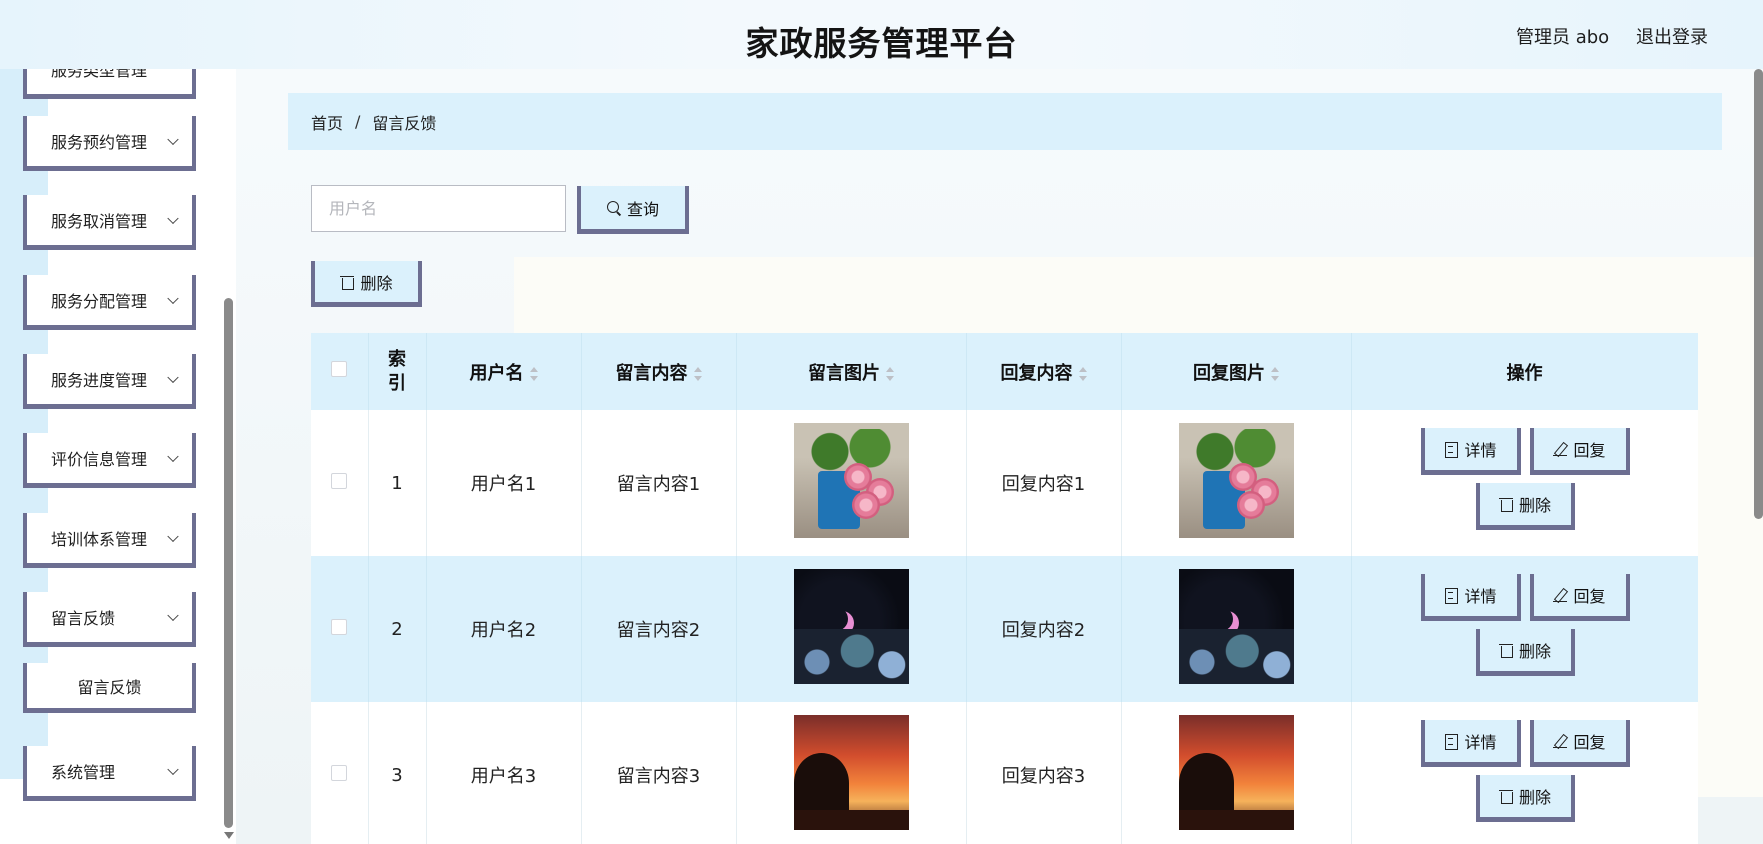 This screenshot has height=844, width=1763. What do you see at coordinates (229, 835) in the screenshot?
I see `scroll-down-arrow-icon` at bounding box center [229, 835].